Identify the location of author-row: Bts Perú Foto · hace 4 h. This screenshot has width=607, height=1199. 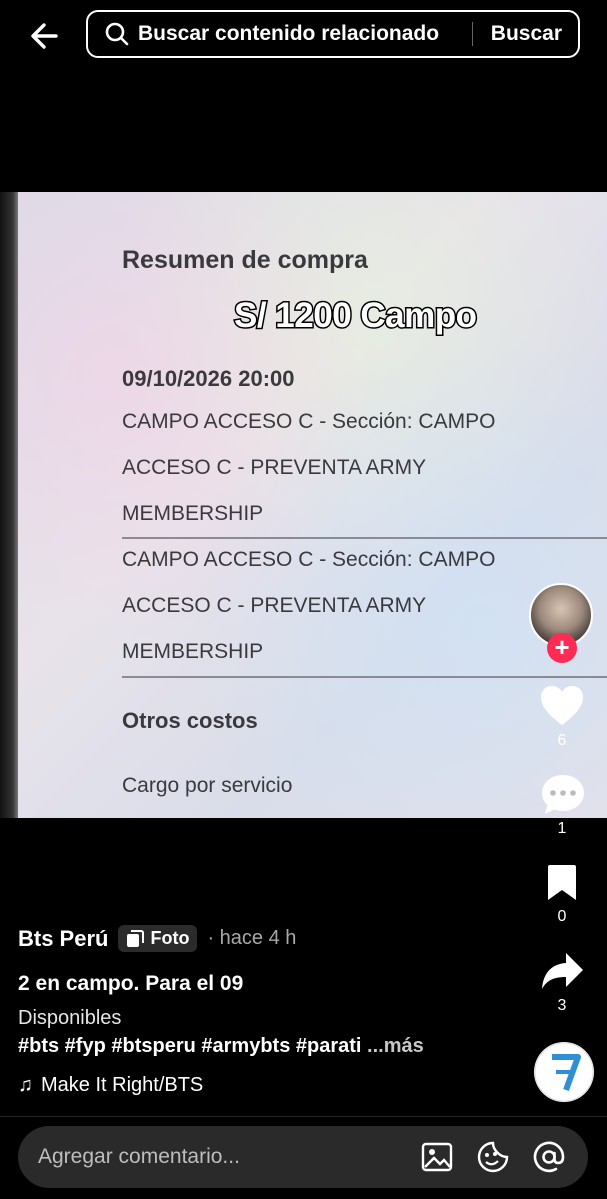
(157, 938).